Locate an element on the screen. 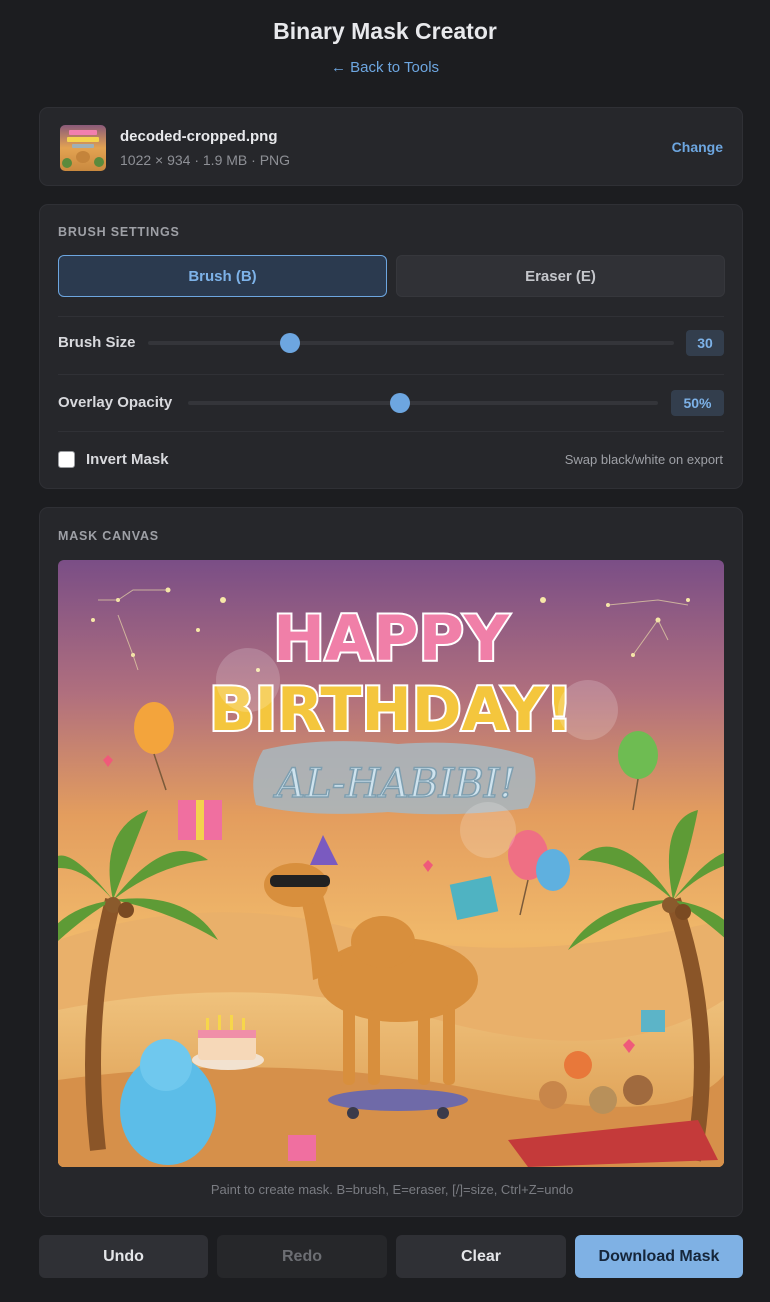 The width and height of the screenshot is (770, 1302). page-title: Binary Mask Creator is located at coordinates (385, 31).